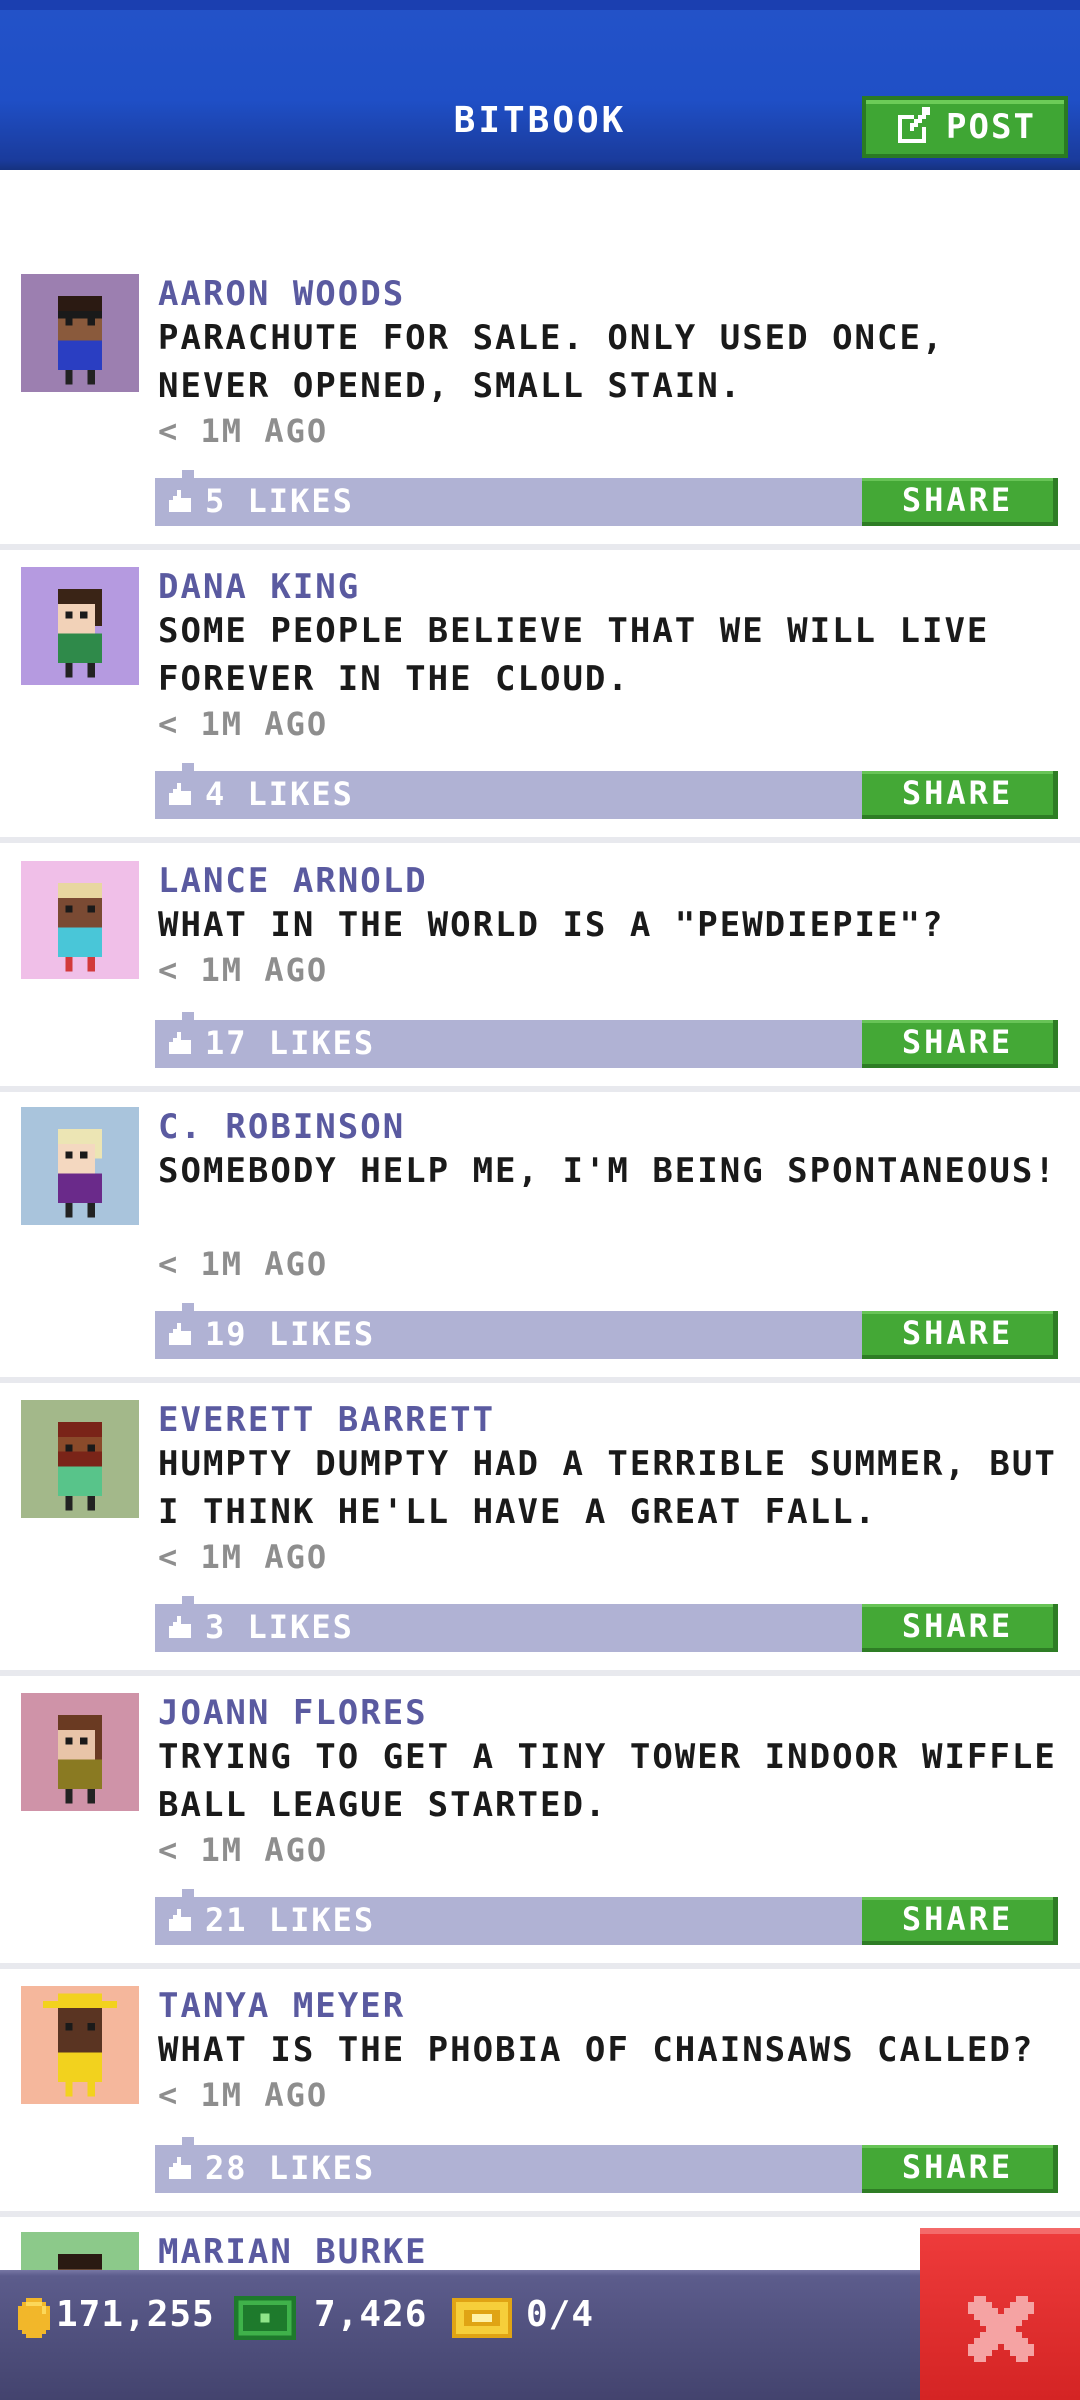  I want to click on likes-count: 28 LIKES, so click(290, 2168).